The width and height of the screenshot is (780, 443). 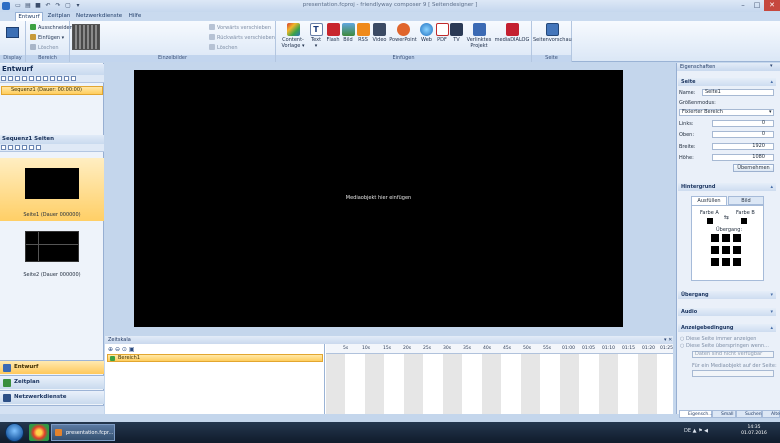 I want to click on text-button: T Text ▾, so click(x=316, y=36).